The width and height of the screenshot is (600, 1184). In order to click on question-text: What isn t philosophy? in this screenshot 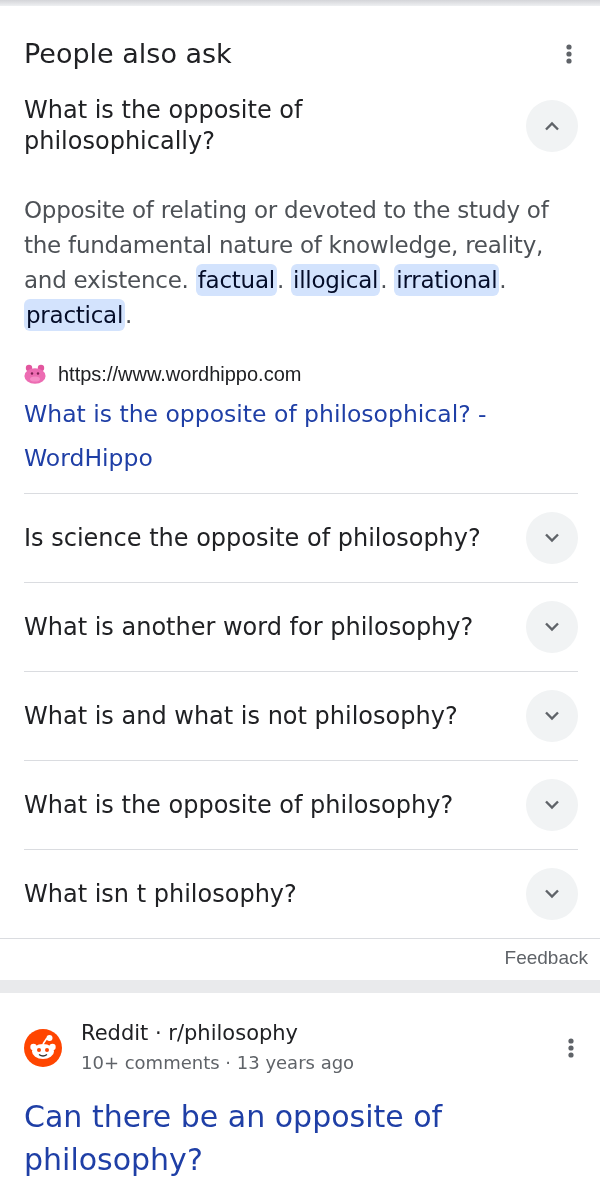, I will do `click(160, 894)`.